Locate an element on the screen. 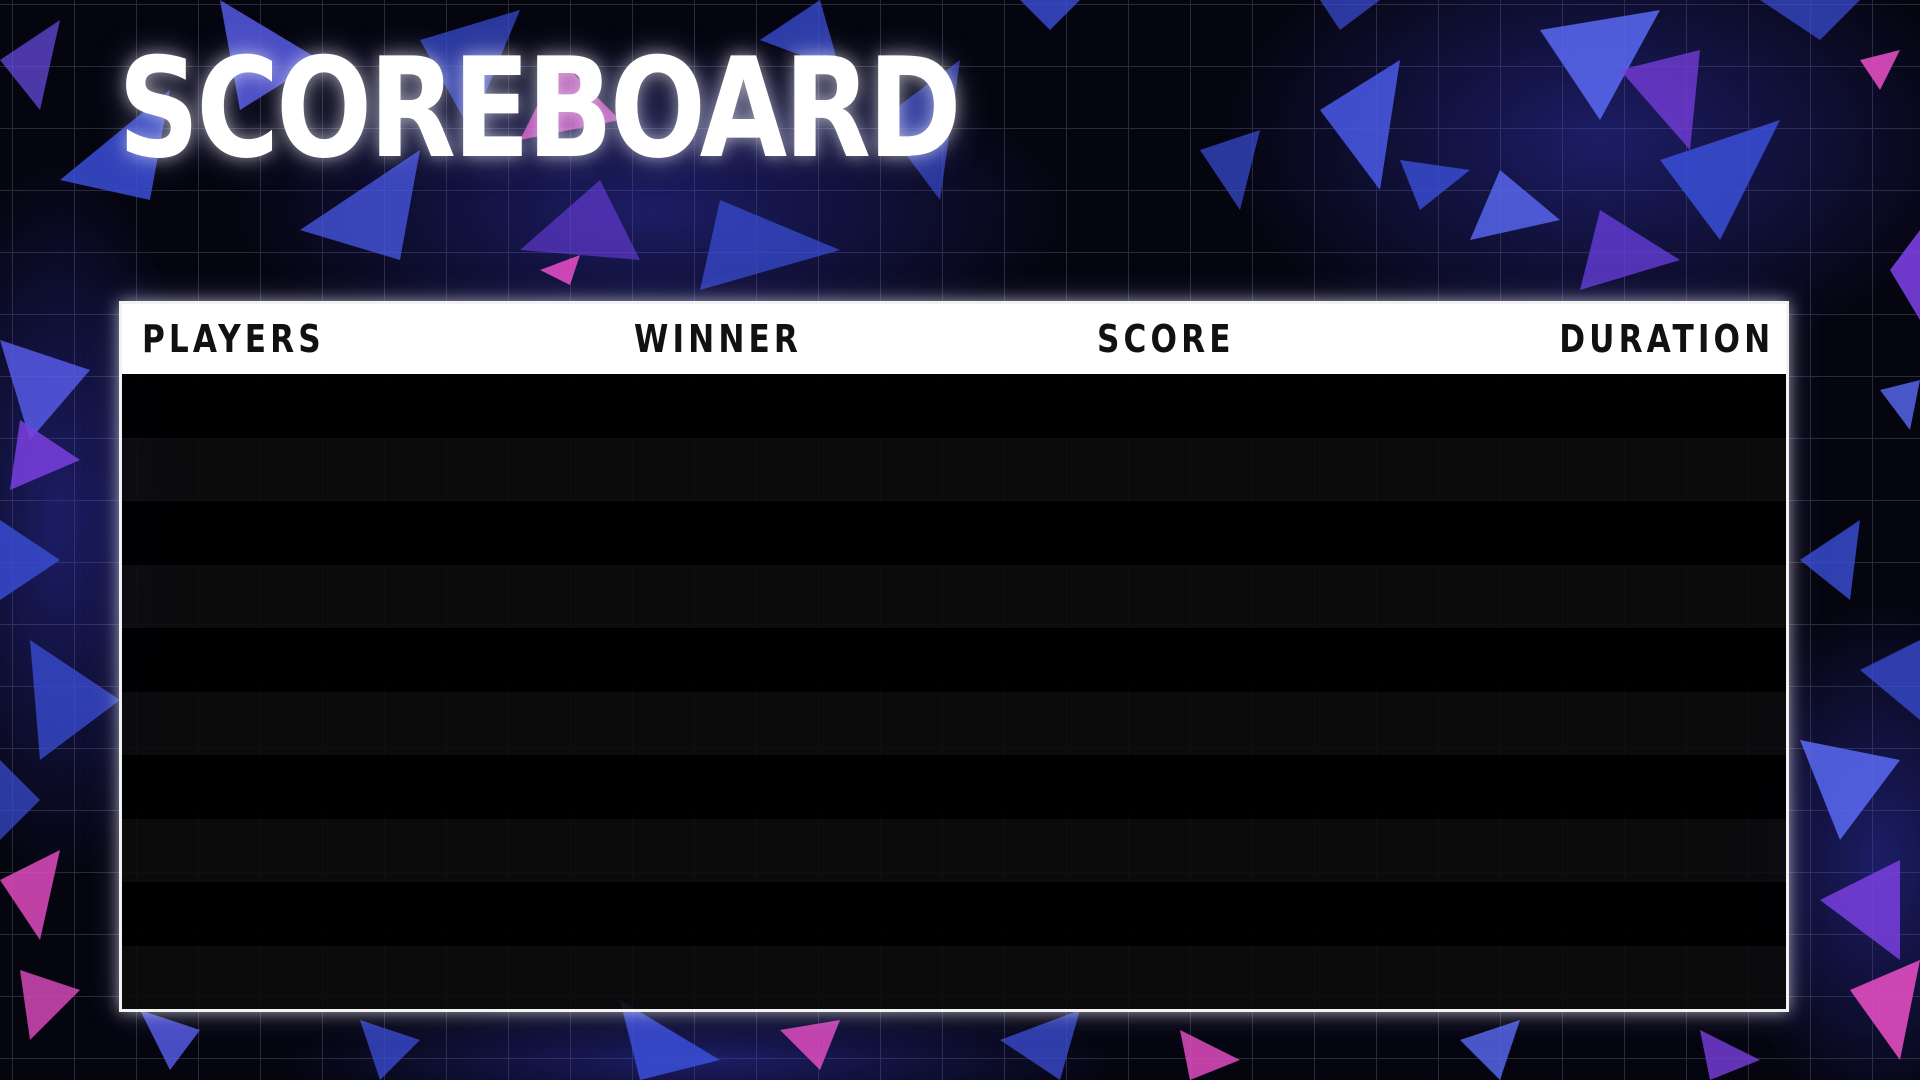  page-title: SCOREBOARD is located at coordinates (540, 108).